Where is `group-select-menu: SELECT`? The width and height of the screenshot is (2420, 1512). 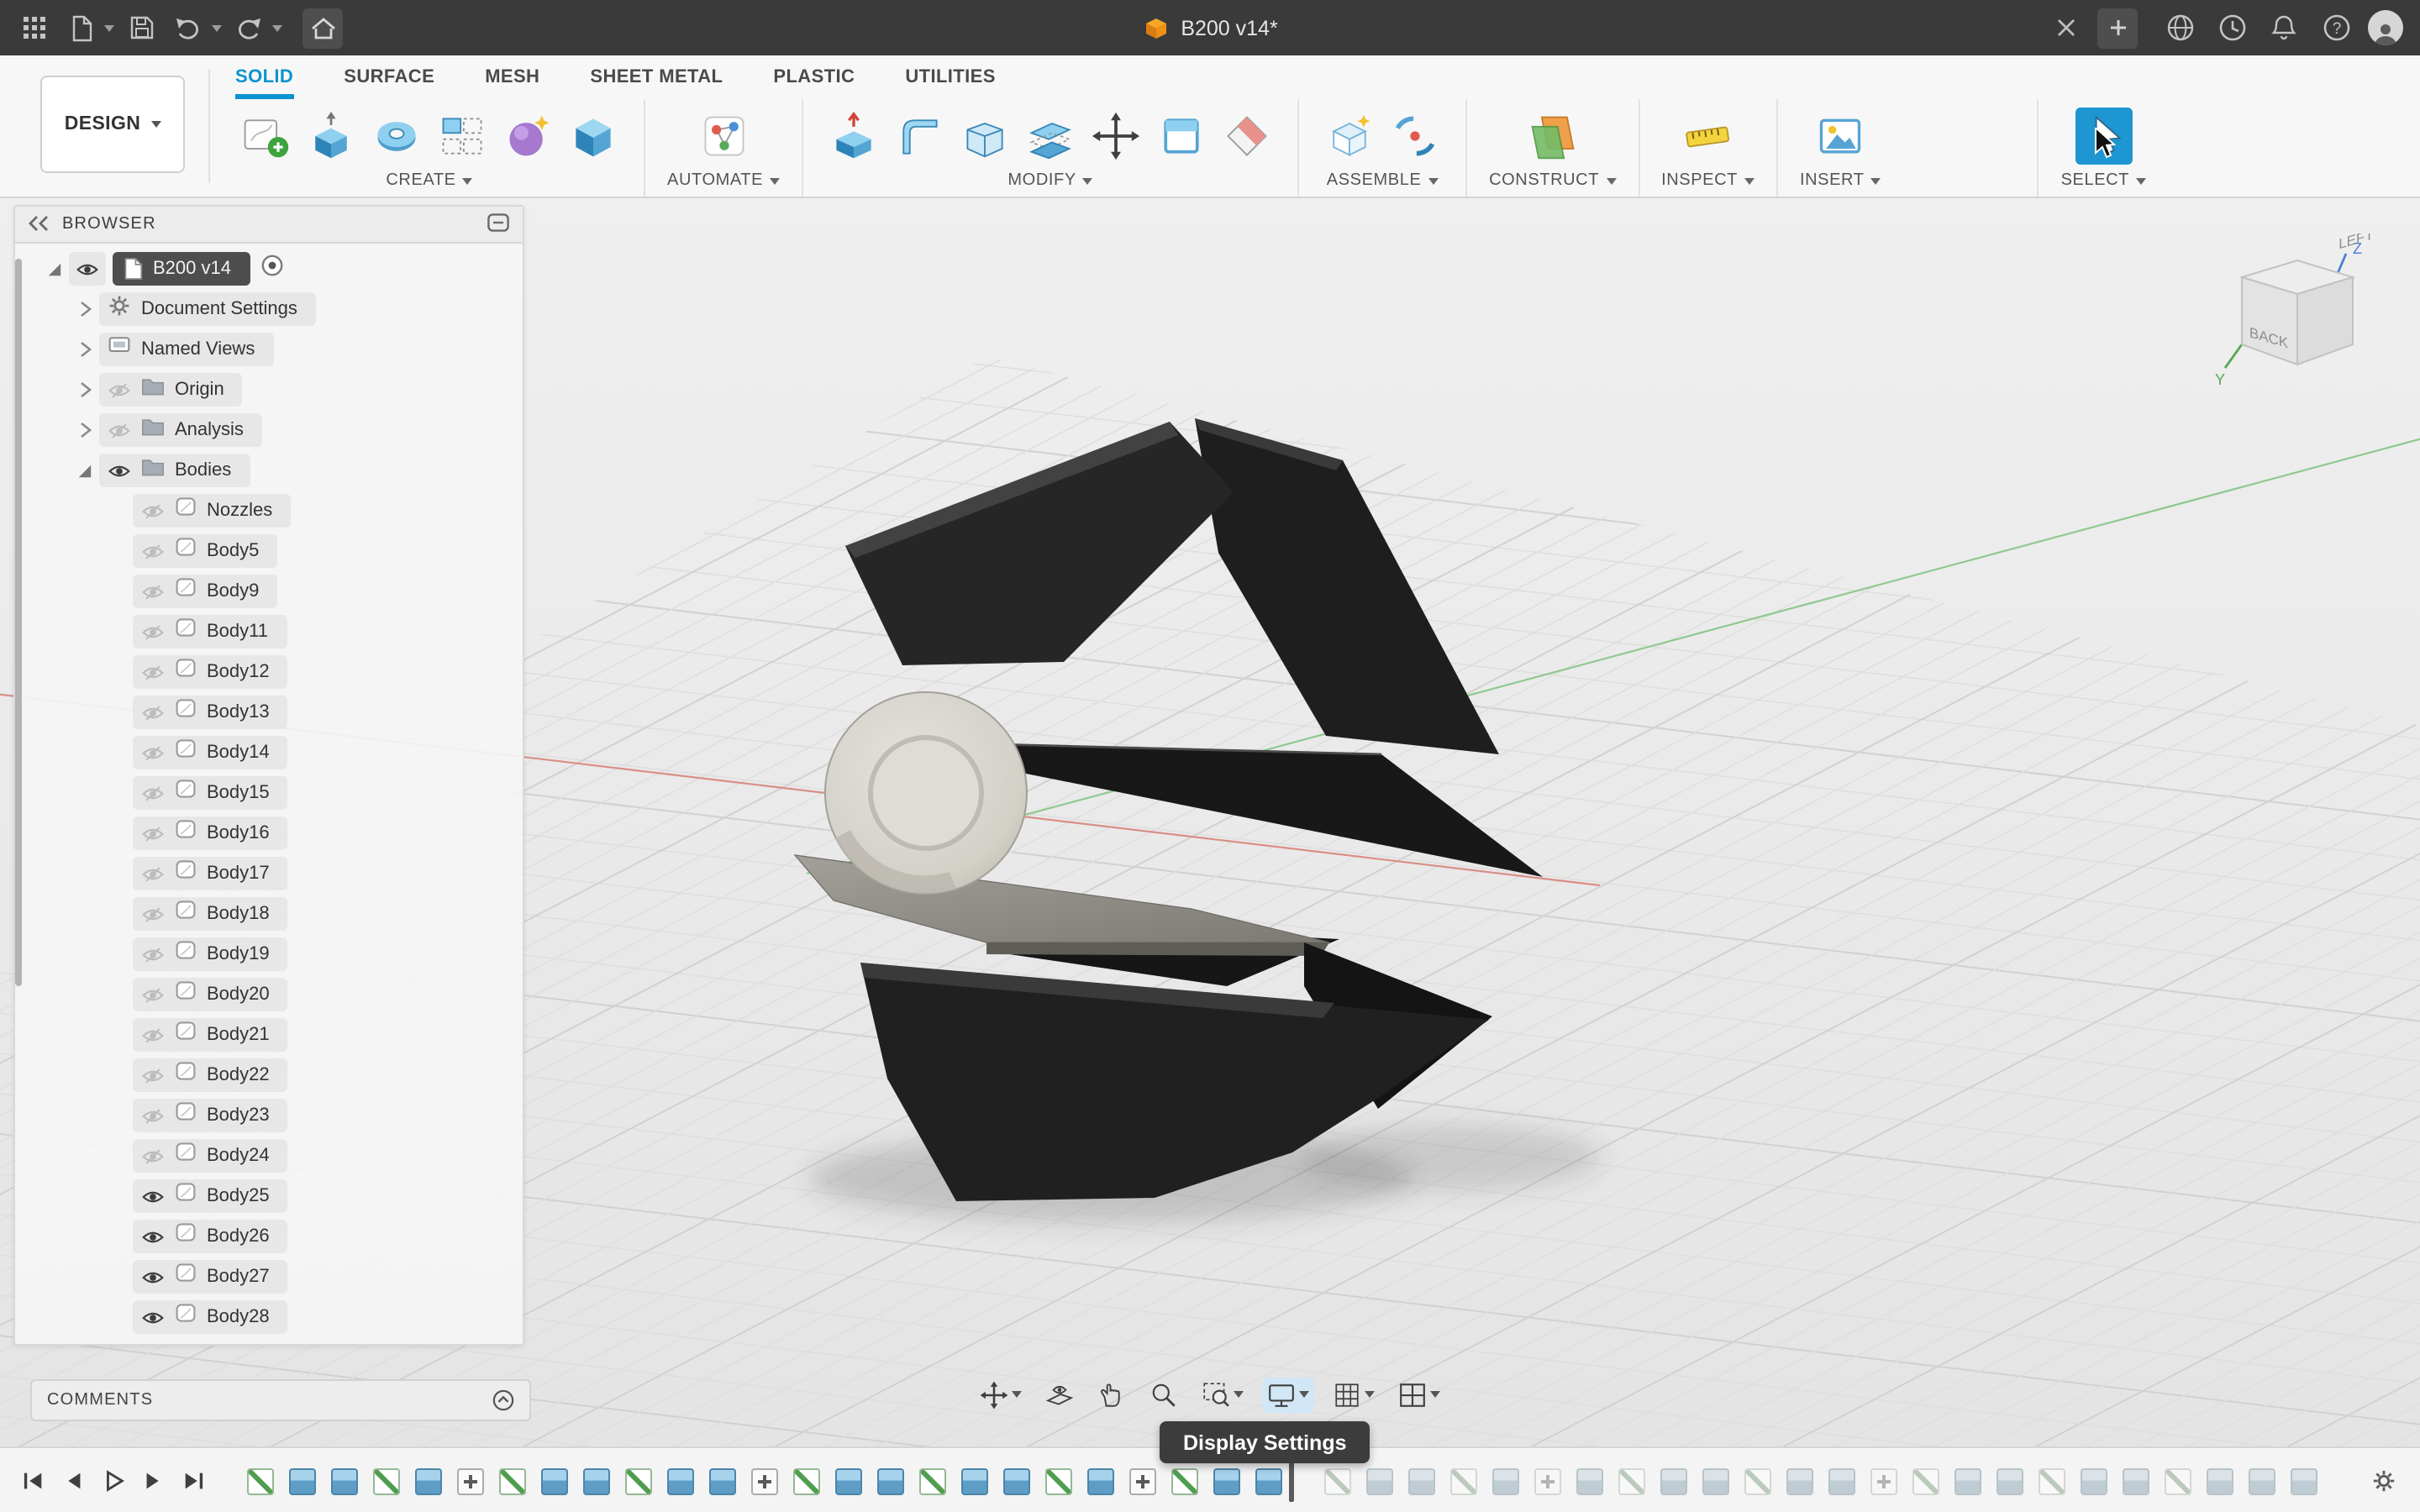
group-select-menu: SELECT is located at coordinates (2103, 180).